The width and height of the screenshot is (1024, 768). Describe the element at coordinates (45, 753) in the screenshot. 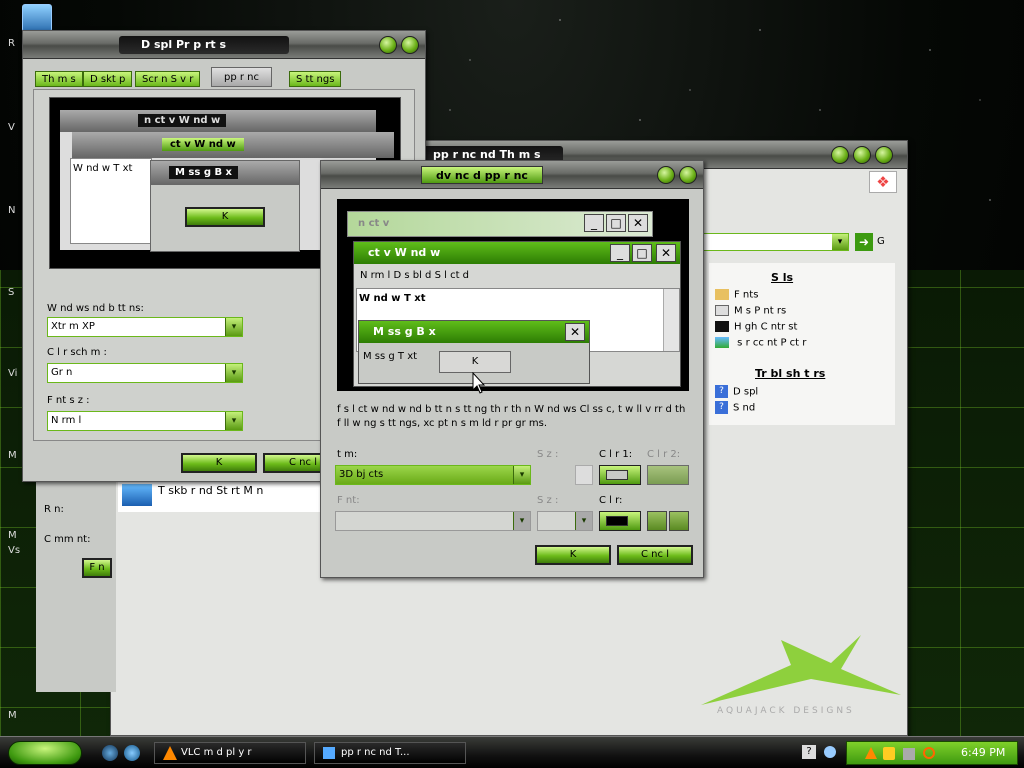

I see `start-button` at that location.